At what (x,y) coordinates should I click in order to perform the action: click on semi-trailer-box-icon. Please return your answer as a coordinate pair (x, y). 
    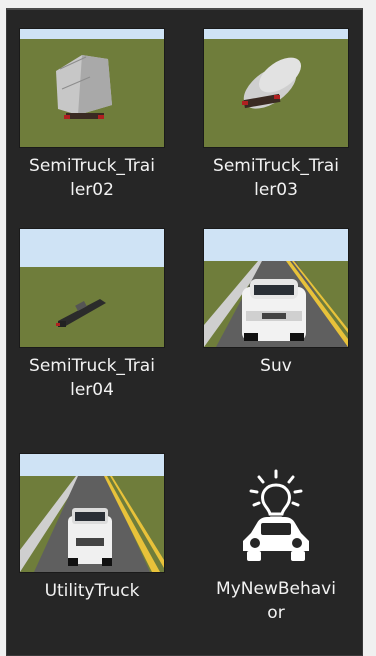
    Looking at the image, I should click on (92, 88).